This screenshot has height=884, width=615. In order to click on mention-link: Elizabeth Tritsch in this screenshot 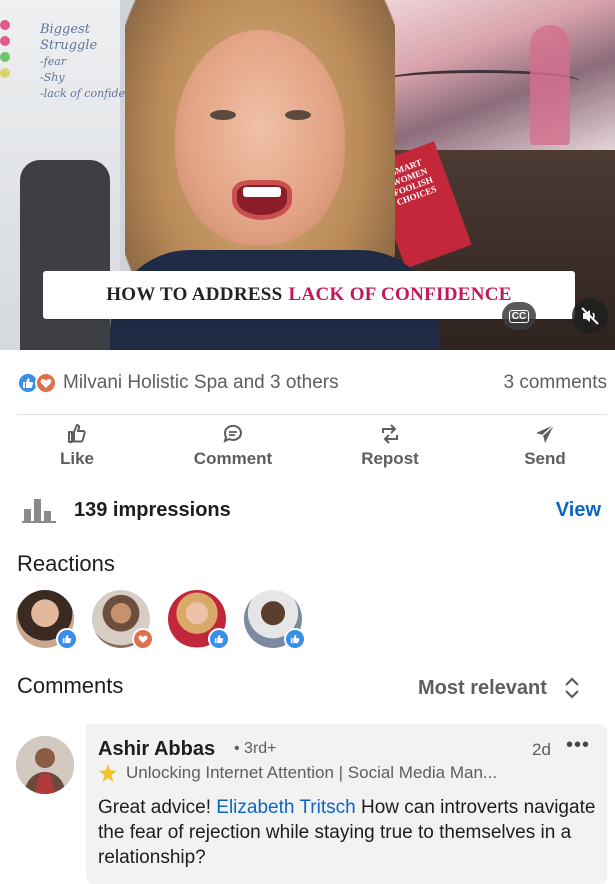, I will do `click(285, 807)`.